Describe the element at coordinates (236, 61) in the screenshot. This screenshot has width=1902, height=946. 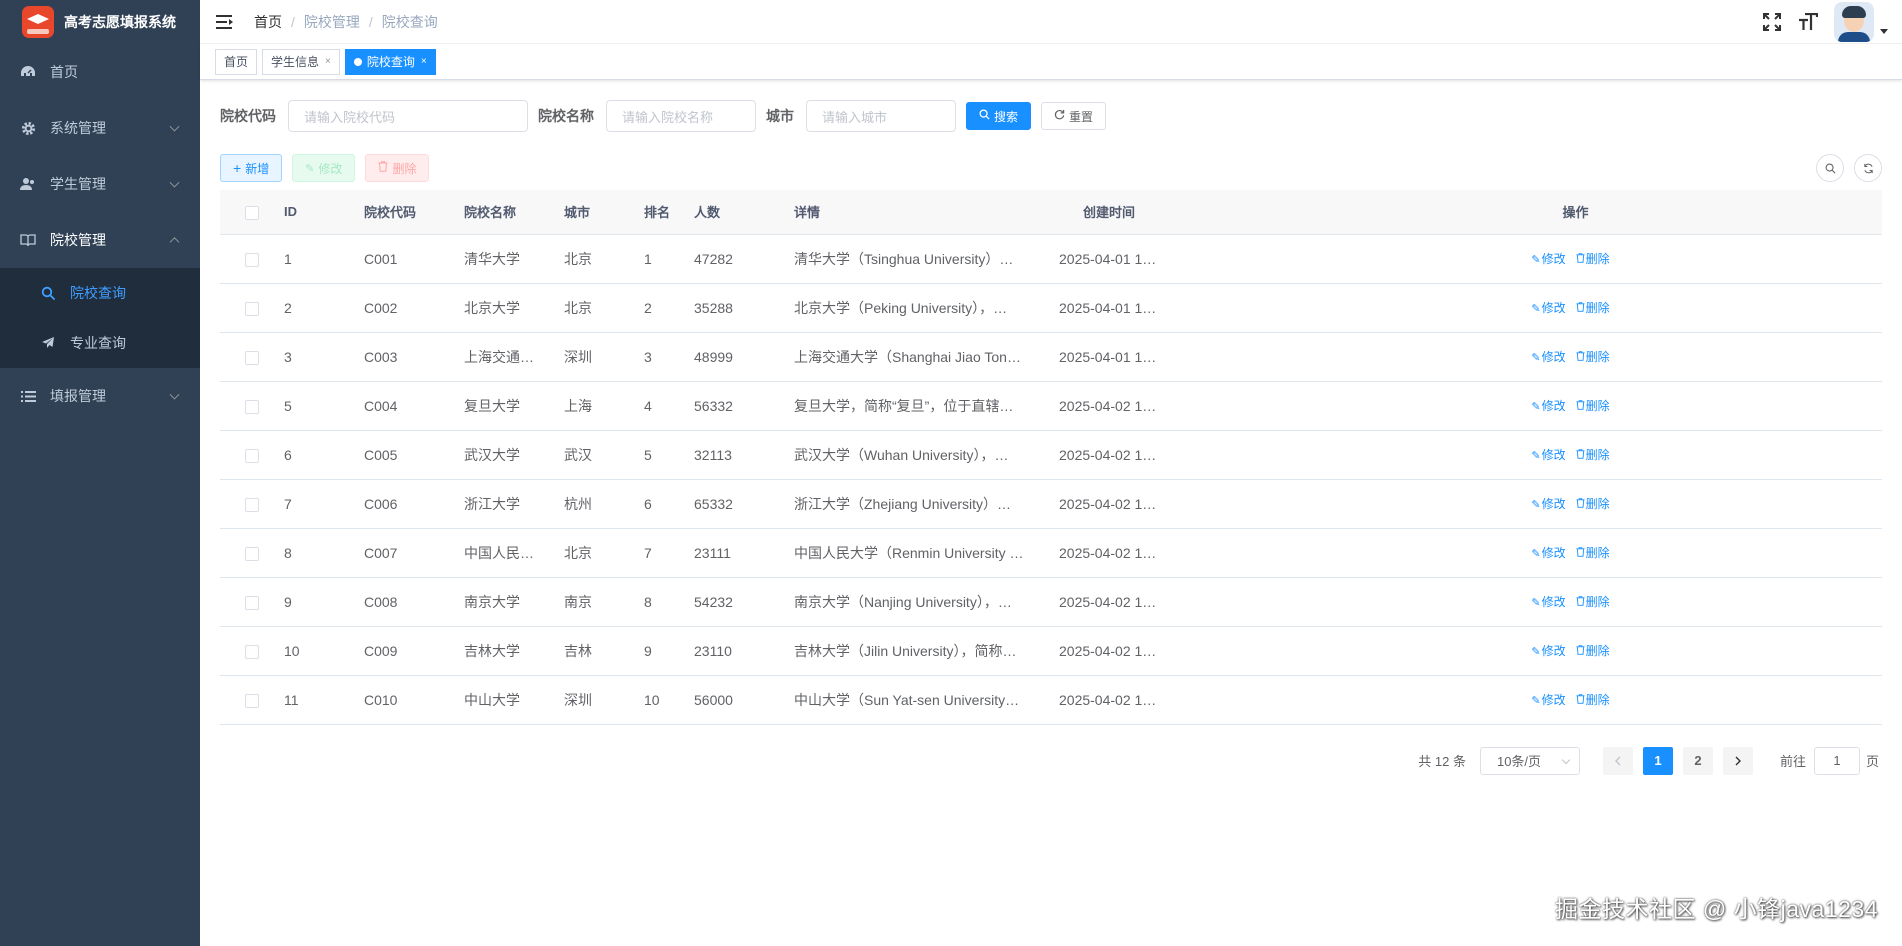
I see `tag-home: 首页` at that location.